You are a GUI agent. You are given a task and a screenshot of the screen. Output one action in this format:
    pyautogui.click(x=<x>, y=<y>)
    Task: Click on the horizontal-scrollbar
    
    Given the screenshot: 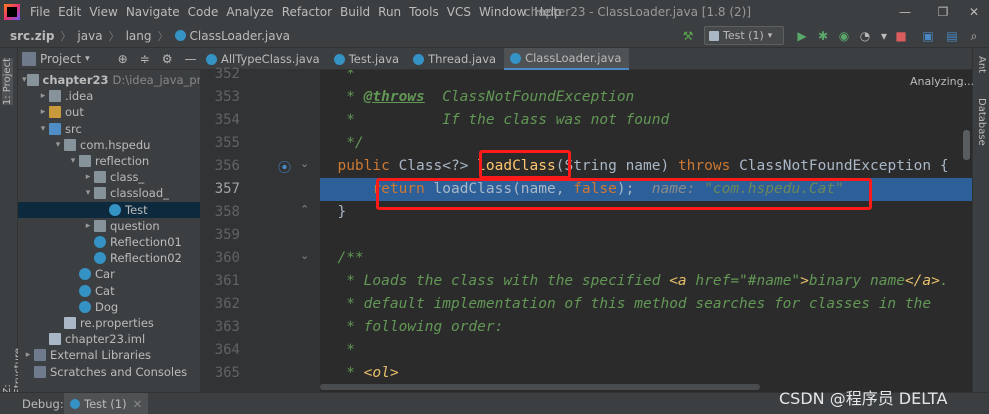 What is the action you would take?
    pyautogui.click(x=540, y=387)
    